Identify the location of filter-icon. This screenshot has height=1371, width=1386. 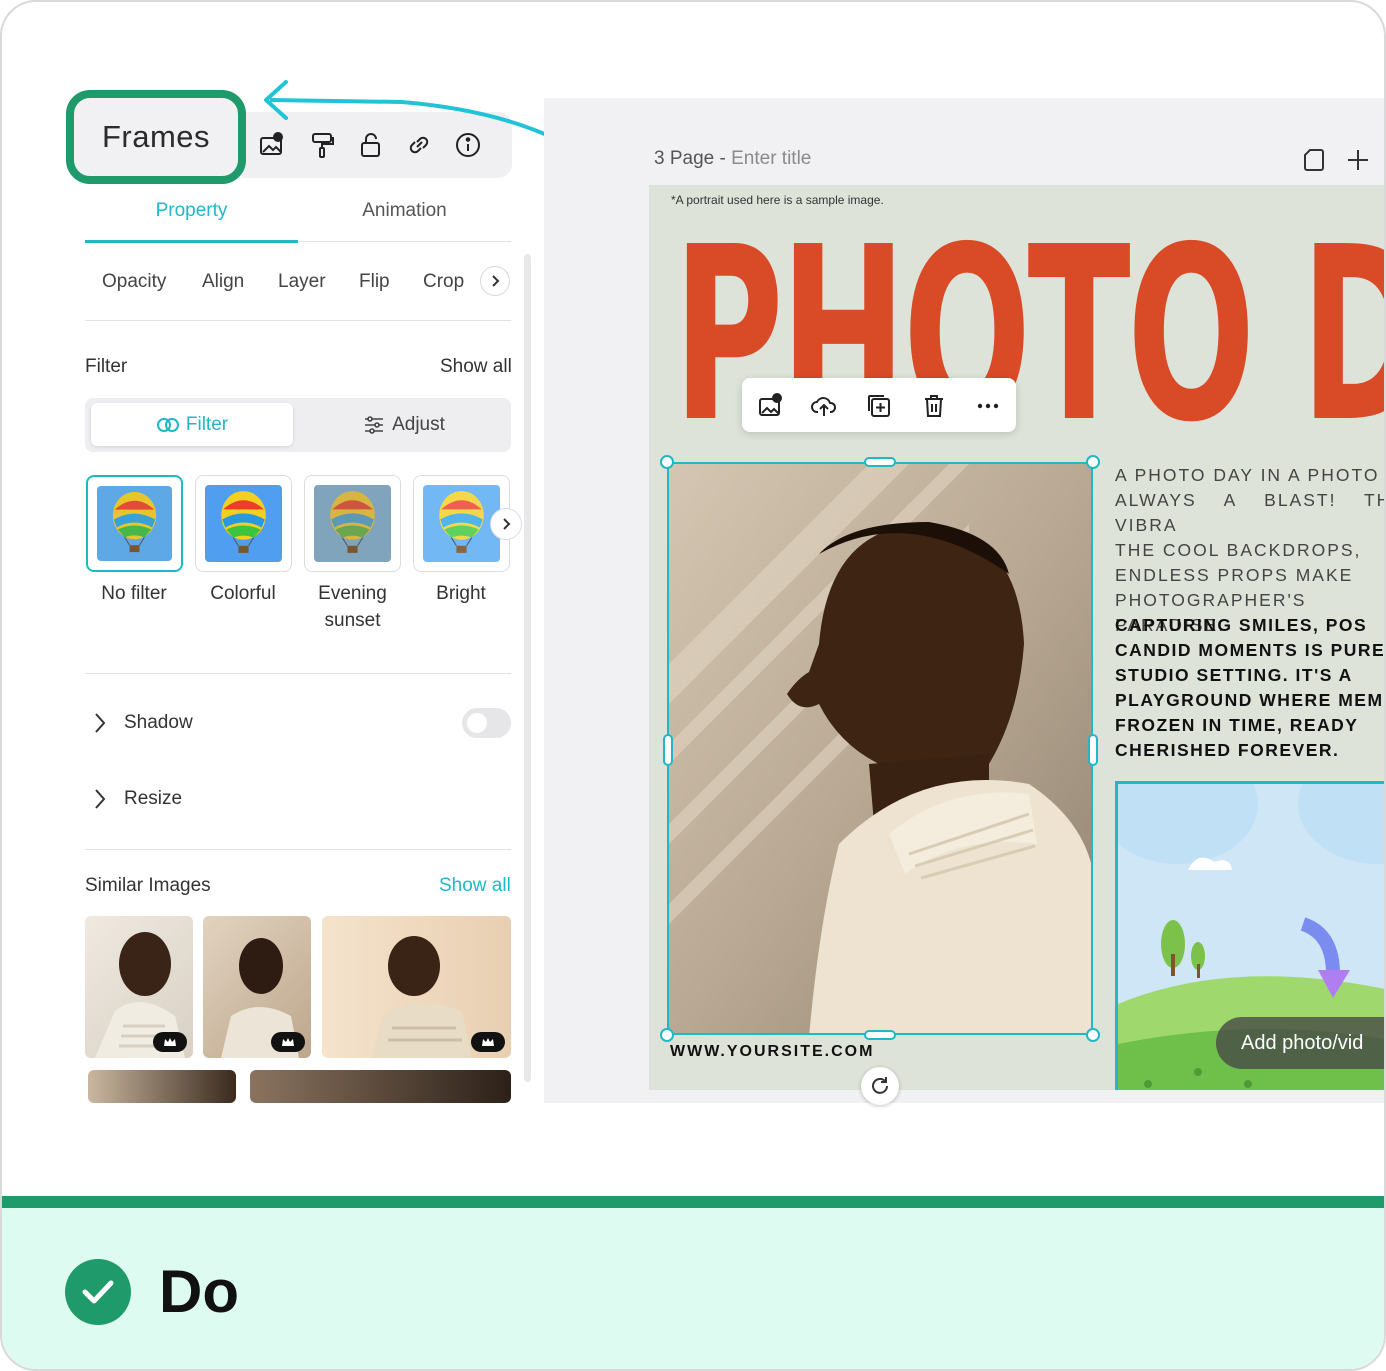
(167, 424).